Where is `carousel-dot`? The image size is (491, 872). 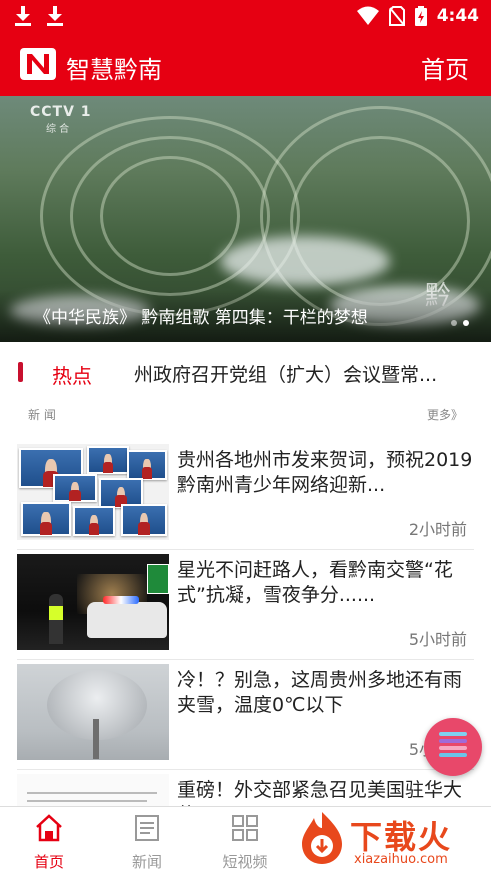 carousel-dot is located at coordinates (454, 323).